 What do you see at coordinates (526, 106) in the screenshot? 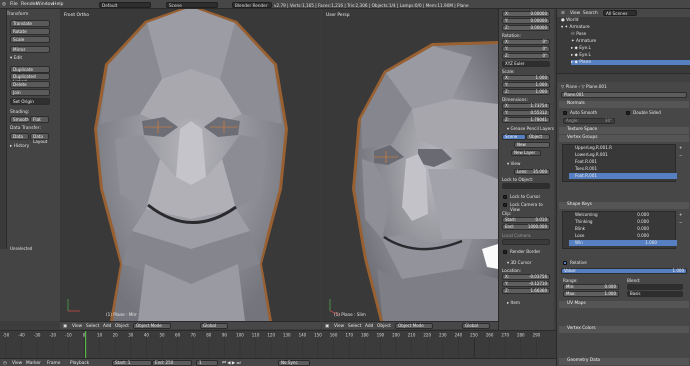
I see `dimensions-x-field: X: 1.73754` at bounding box center [526, 106].